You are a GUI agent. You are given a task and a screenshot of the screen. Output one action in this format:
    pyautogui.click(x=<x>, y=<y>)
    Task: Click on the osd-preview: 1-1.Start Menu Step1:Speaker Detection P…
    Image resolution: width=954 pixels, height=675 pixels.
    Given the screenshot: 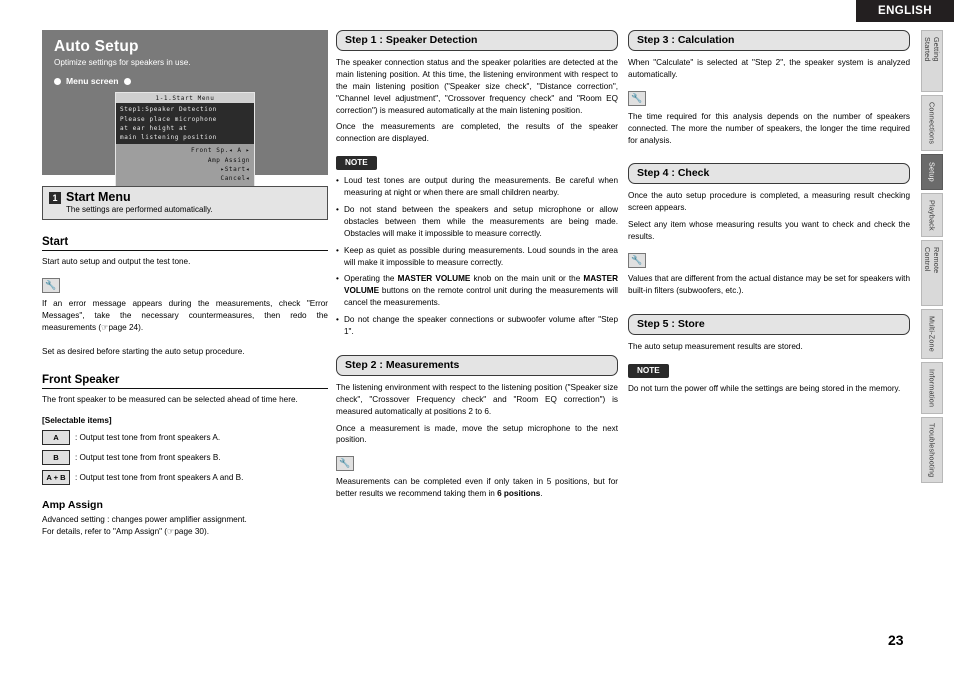 What is the action you would take?
    pyautogui.click(x=185, y=139)
    